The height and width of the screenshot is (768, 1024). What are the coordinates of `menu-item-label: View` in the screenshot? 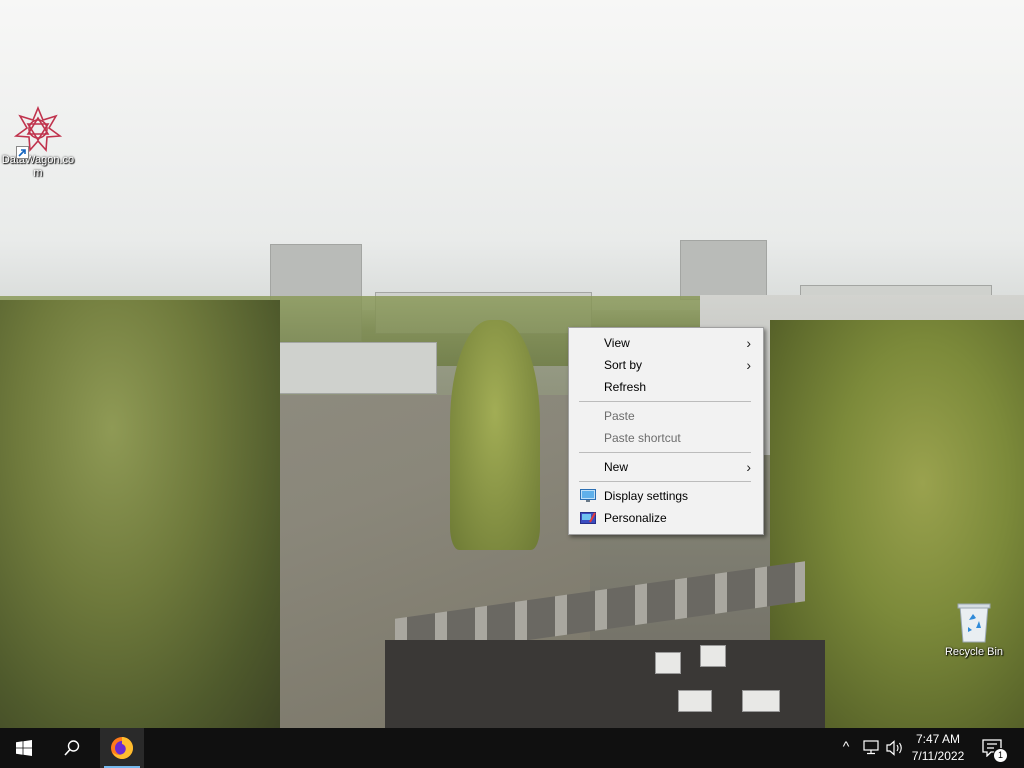 It's located at (617, 343).